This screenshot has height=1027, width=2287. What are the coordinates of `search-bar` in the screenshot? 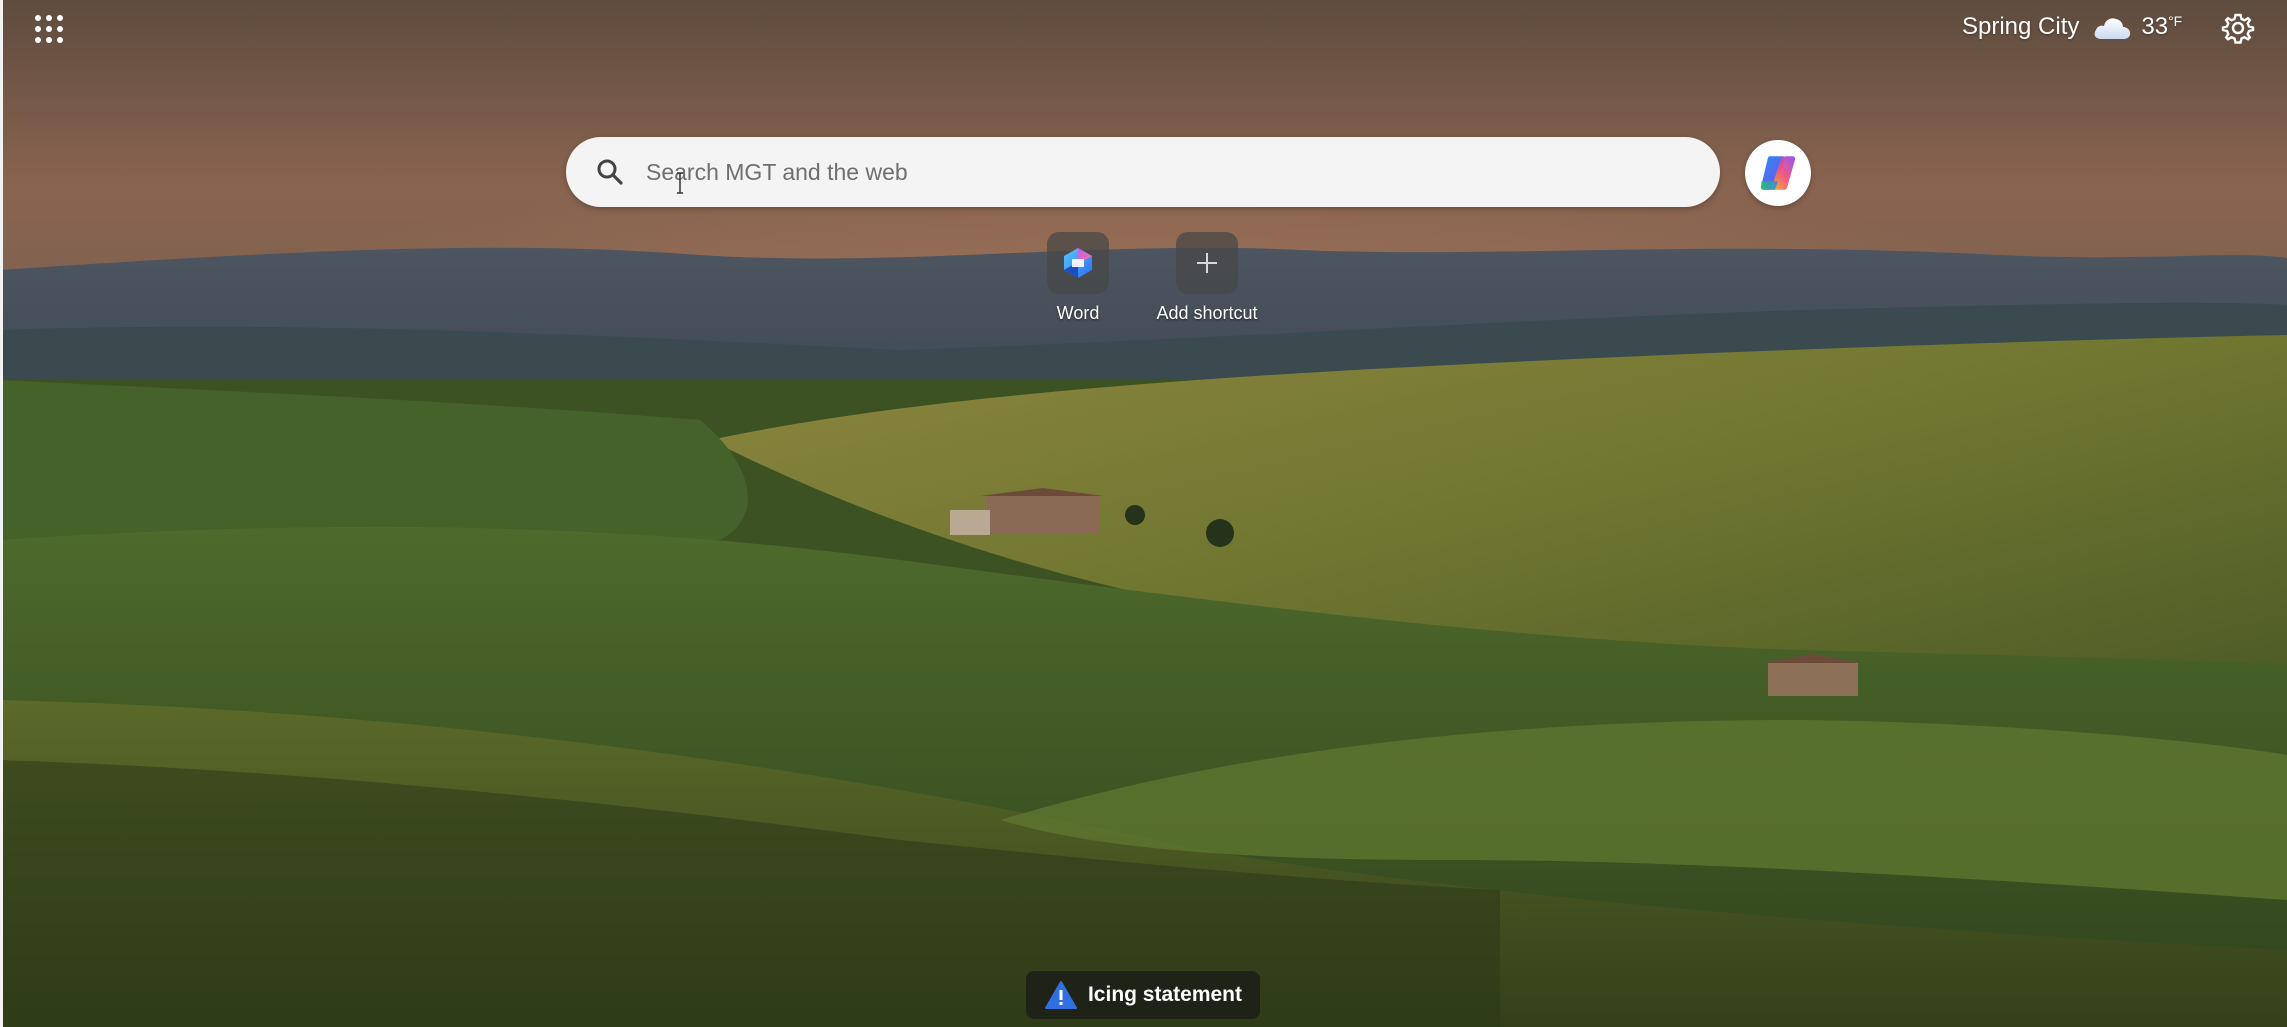 It's located at (1143, 172).